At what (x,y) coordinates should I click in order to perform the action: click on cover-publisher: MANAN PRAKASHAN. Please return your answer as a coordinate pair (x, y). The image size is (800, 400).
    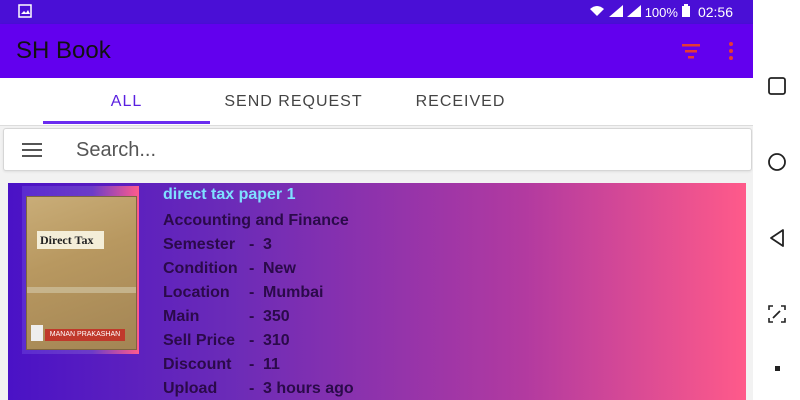
    Looking at the image, I should click on (85, 335).